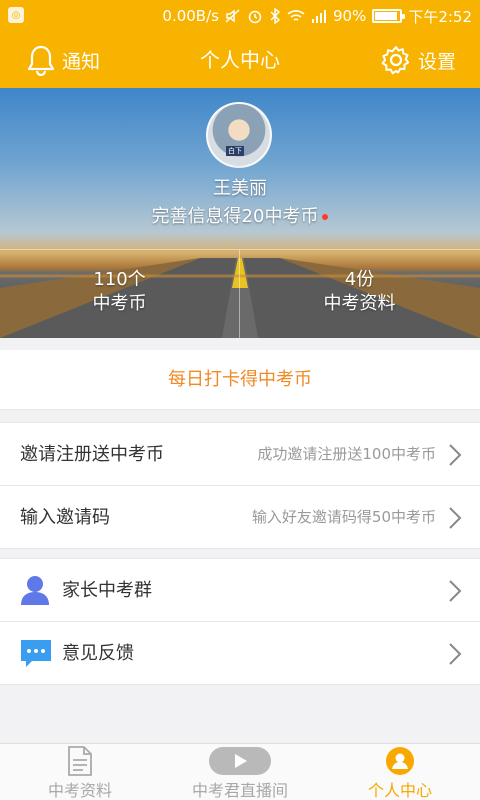 This screenshot has height=800, width=480. What do you see at coordinates (41, 60) in the screenshot?
I see `bell-icon` at bounding box center [41, 60].